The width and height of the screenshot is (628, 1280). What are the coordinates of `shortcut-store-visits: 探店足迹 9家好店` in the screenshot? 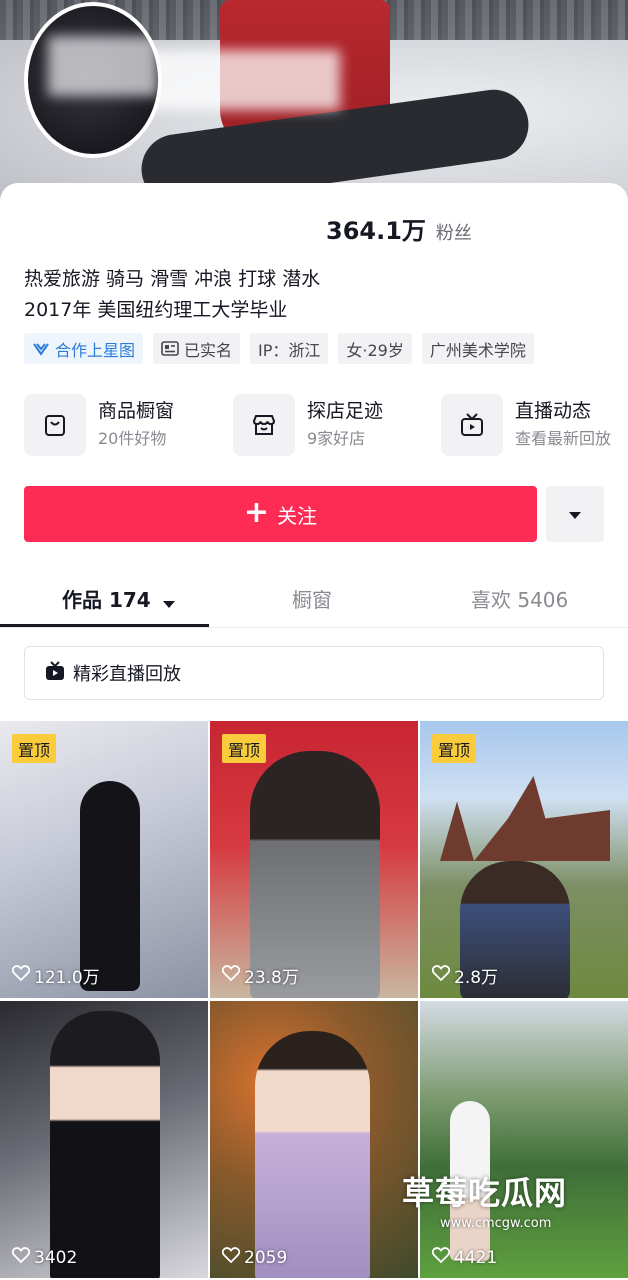 It's located at (308, 425).